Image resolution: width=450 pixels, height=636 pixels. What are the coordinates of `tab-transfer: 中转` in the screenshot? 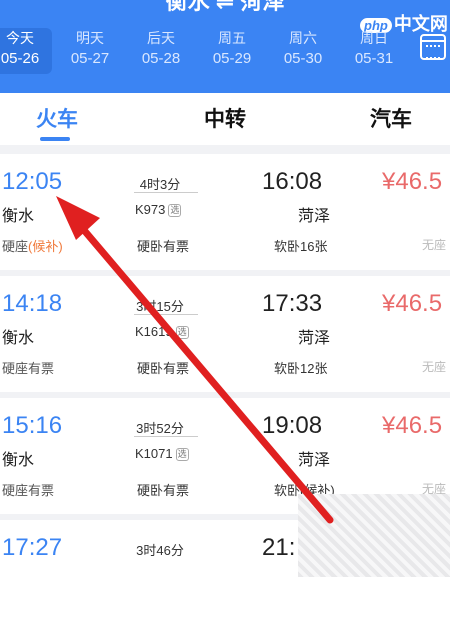 It's located at (225, 118).